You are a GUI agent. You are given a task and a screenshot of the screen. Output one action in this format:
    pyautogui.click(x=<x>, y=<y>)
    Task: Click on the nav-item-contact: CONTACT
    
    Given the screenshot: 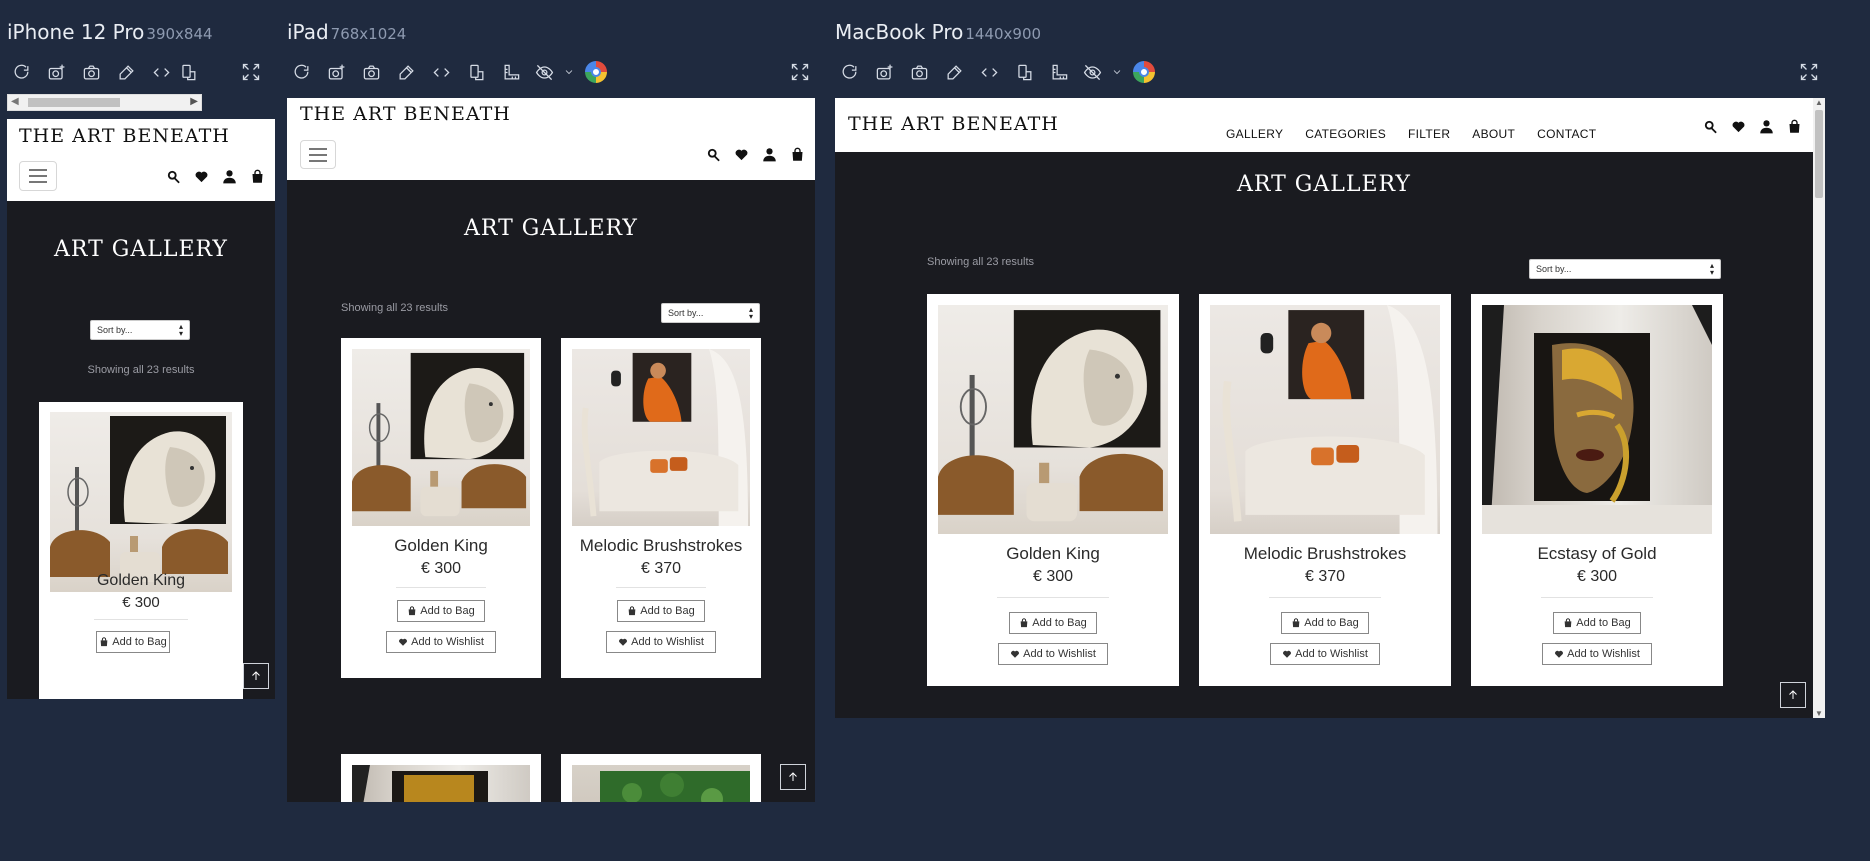 What is the action you would take?
    pyautogui.click(x=1566, y=134)
    